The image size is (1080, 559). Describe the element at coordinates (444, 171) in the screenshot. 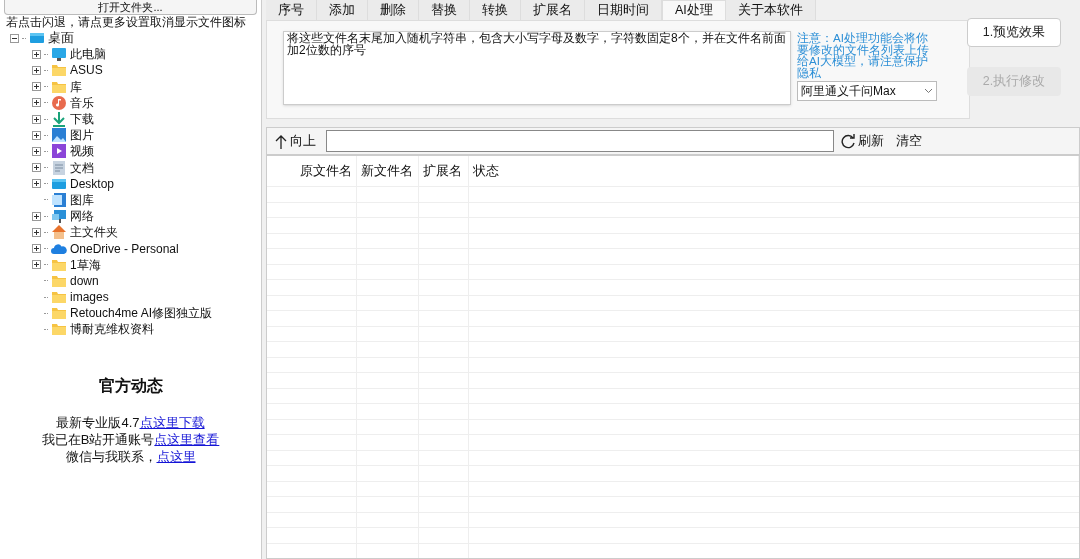

I see `column-header: 扩展名` at that location.